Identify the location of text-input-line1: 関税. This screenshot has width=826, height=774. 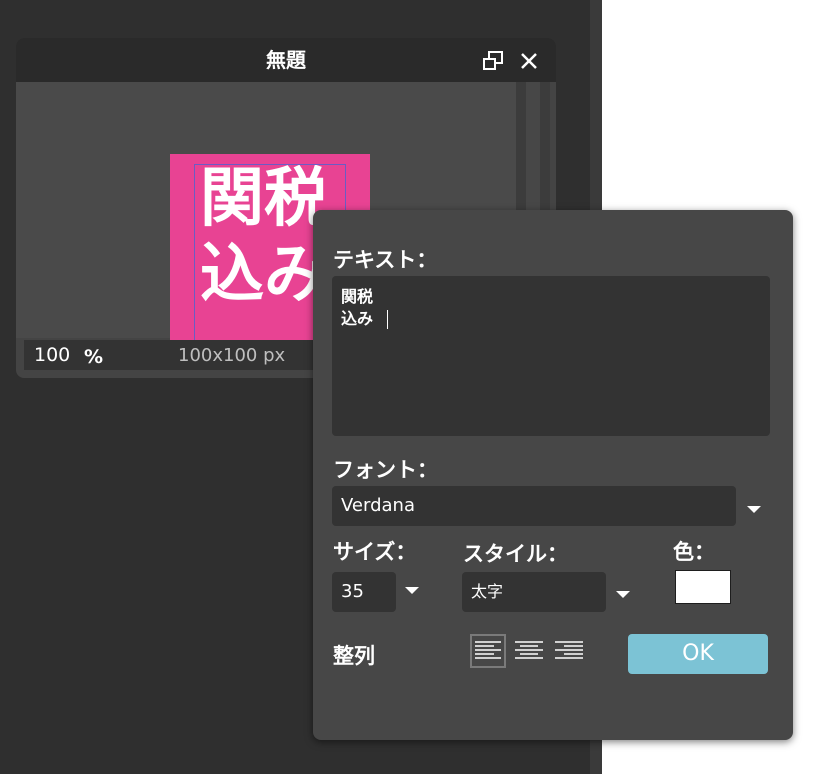
(357, 296).